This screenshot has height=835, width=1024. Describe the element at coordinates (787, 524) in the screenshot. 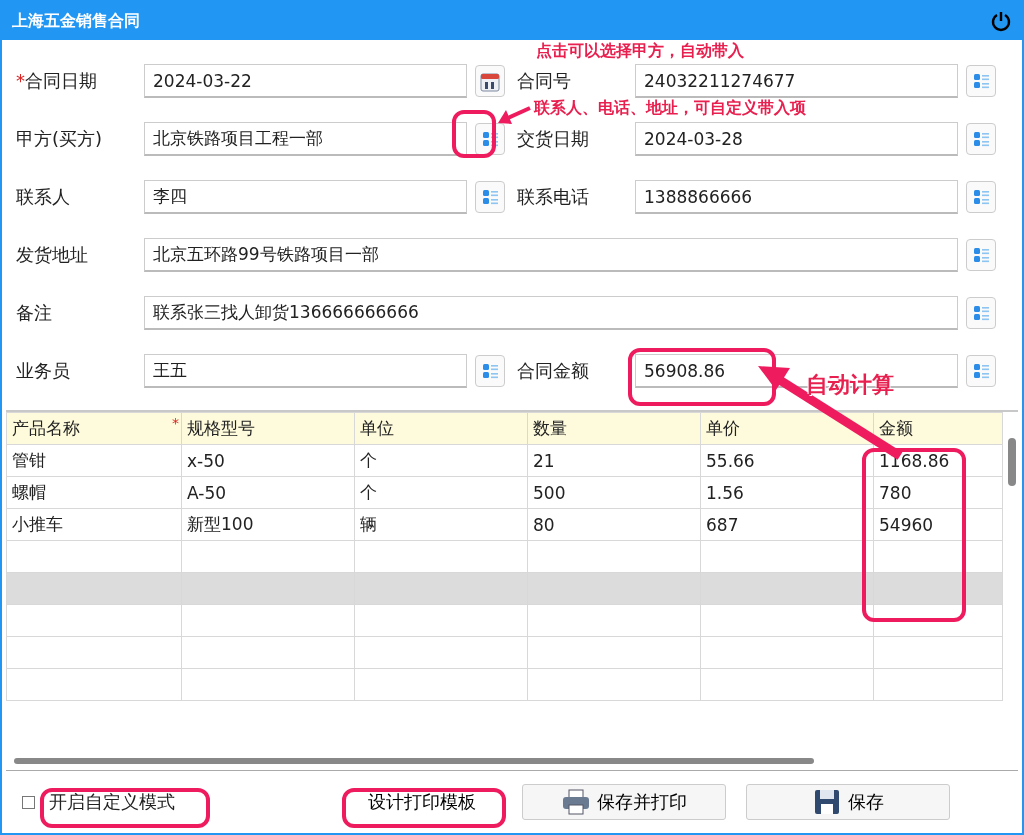

I see `table-cell: 687` at that location.